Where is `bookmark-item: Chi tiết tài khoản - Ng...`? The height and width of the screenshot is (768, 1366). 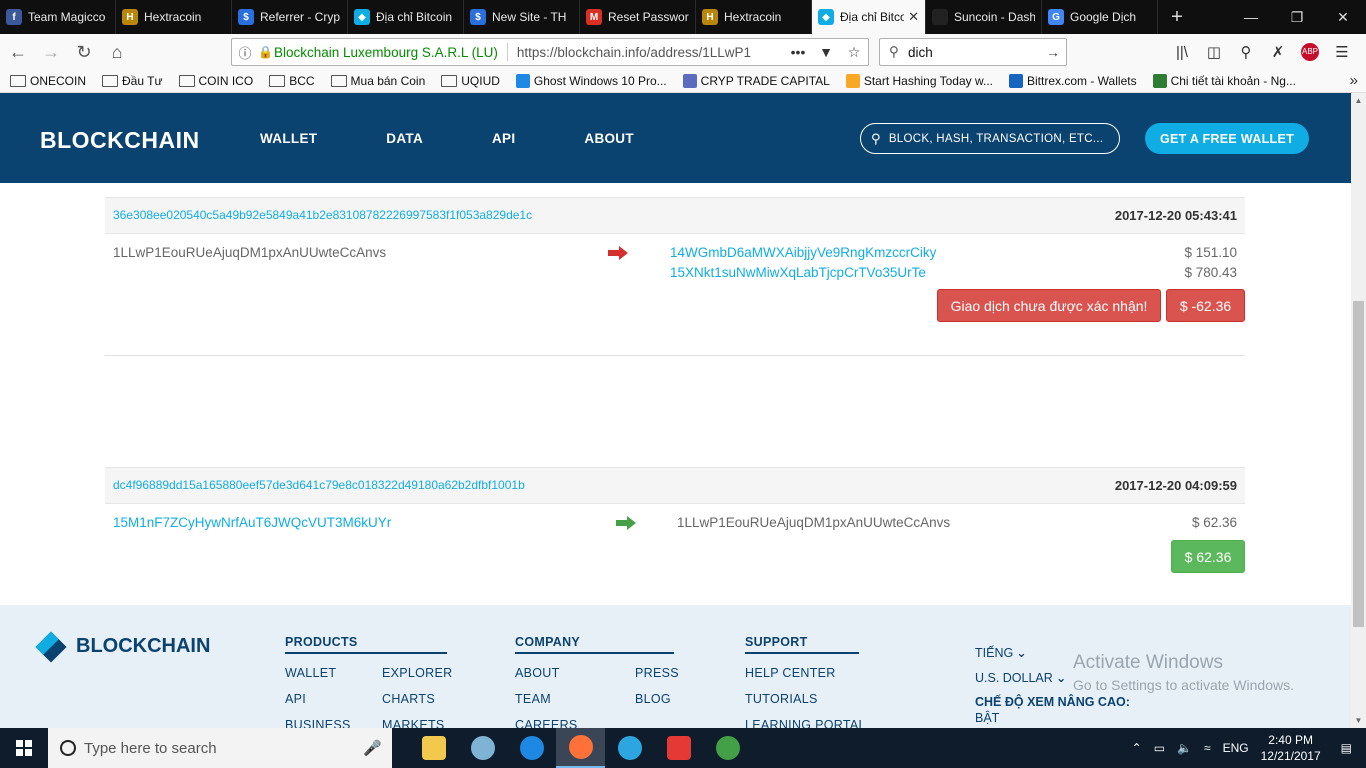
bookmark-item: Chi tiết tài khoản - Ng... is located at coordinates (1224, 81).